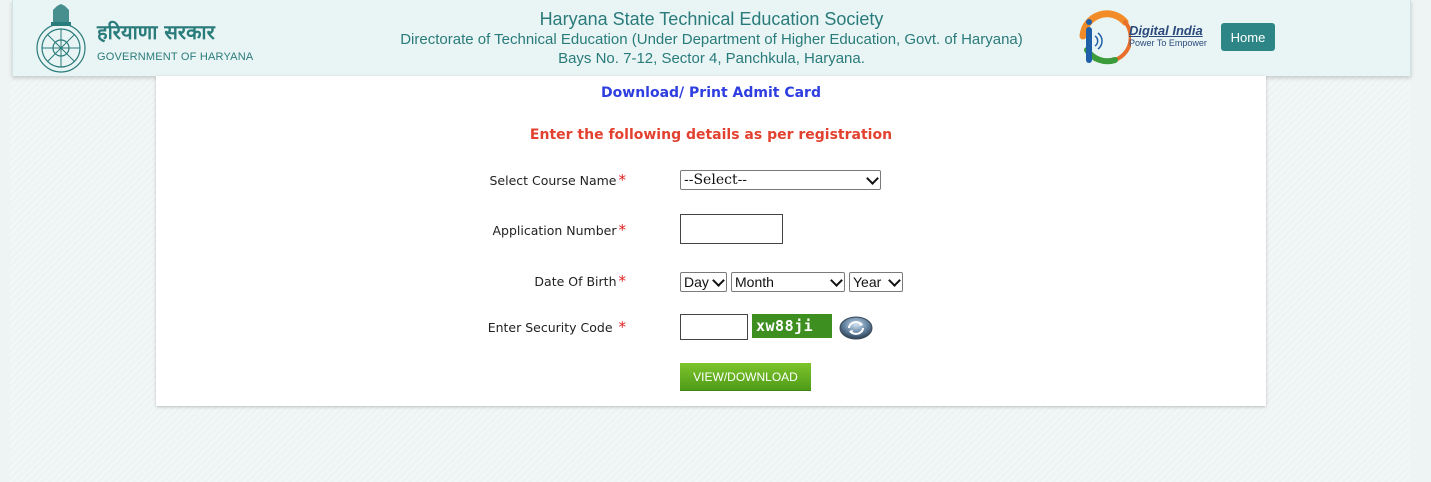 Image resolution: width=1431 pixels, height=482 pixels. Describe the element at coordinates (867, 282) in the screenshot. I see `dob-year-value: Year` at that location.